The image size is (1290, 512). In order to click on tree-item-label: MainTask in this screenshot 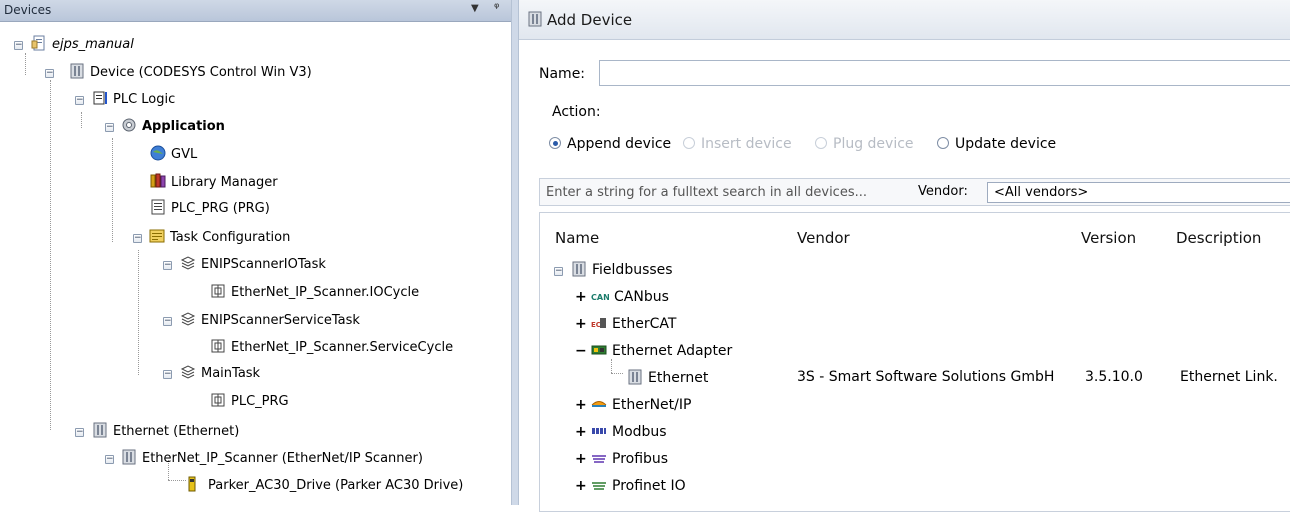, I will do `click(231, 373)`.